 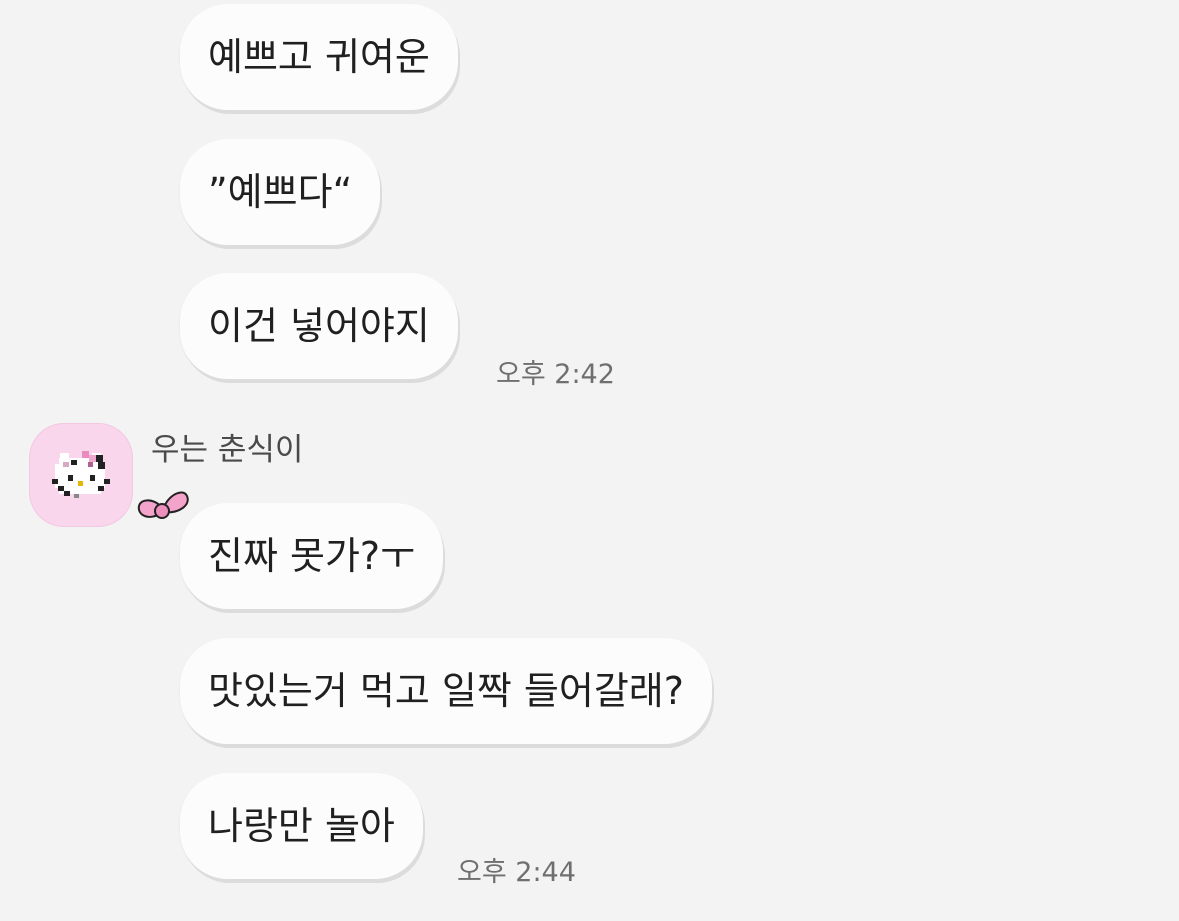 I want to click on avatar, so click(x=81, y=475).